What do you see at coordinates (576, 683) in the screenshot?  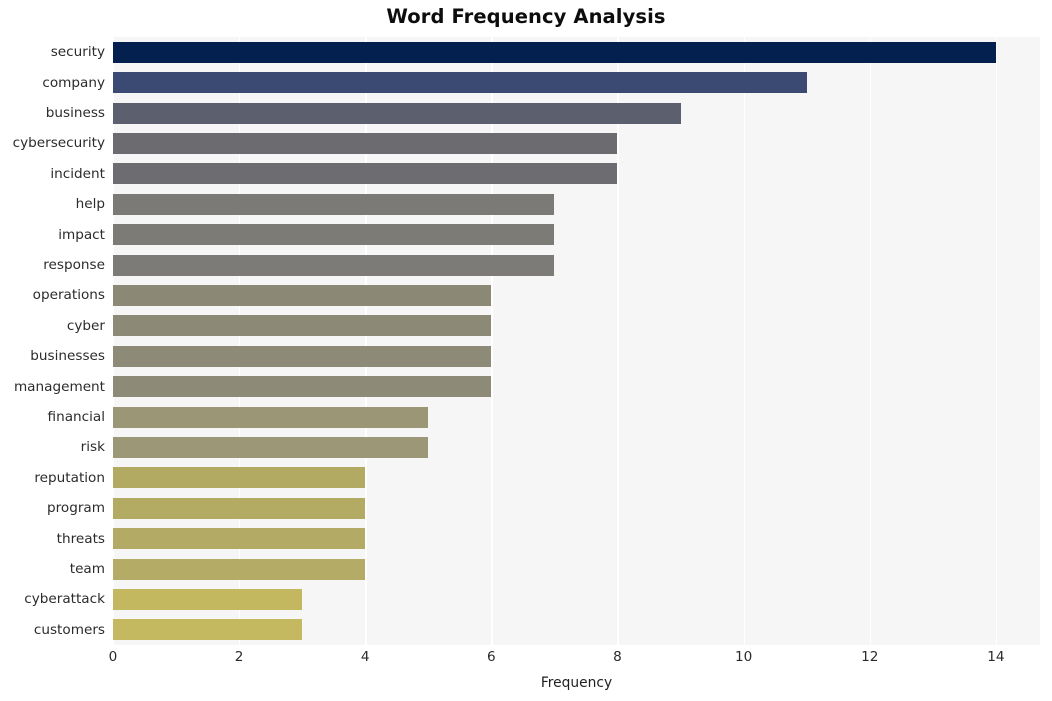 I see `x-axis-label: Frequency` at bounding box center [576, 683].